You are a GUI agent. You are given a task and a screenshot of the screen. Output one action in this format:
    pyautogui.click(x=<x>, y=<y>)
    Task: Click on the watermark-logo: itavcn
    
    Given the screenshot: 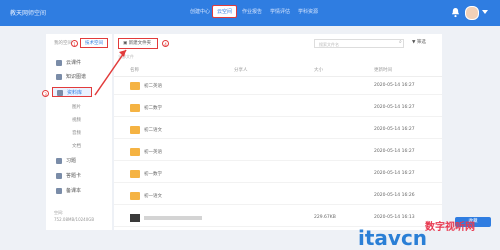 What is the action you would take?
    pyautogui.click(x=393, y=238)
    